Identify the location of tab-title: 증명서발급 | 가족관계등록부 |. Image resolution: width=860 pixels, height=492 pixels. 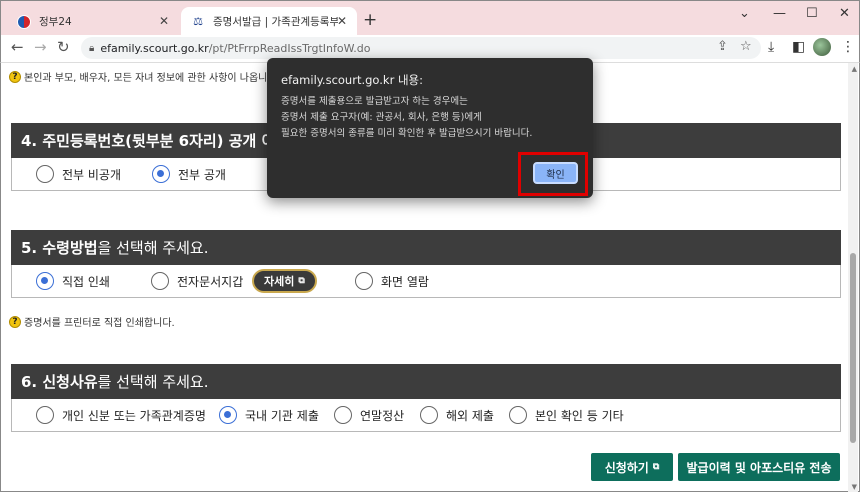
(275, 22).